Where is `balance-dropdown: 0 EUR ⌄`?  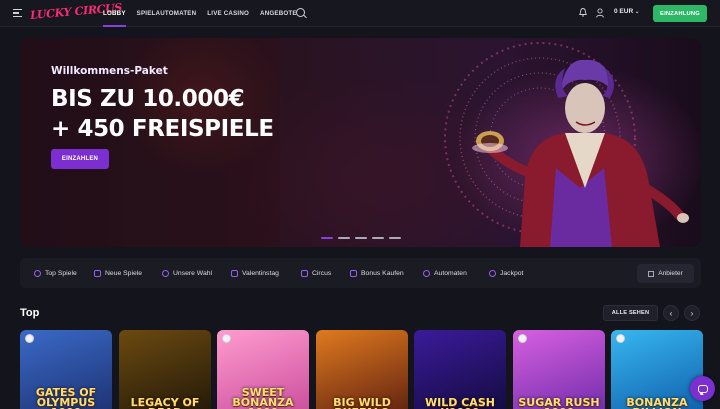 balance-dropdown: 0 EUR ⌄ is located at coordinates (626, 11).